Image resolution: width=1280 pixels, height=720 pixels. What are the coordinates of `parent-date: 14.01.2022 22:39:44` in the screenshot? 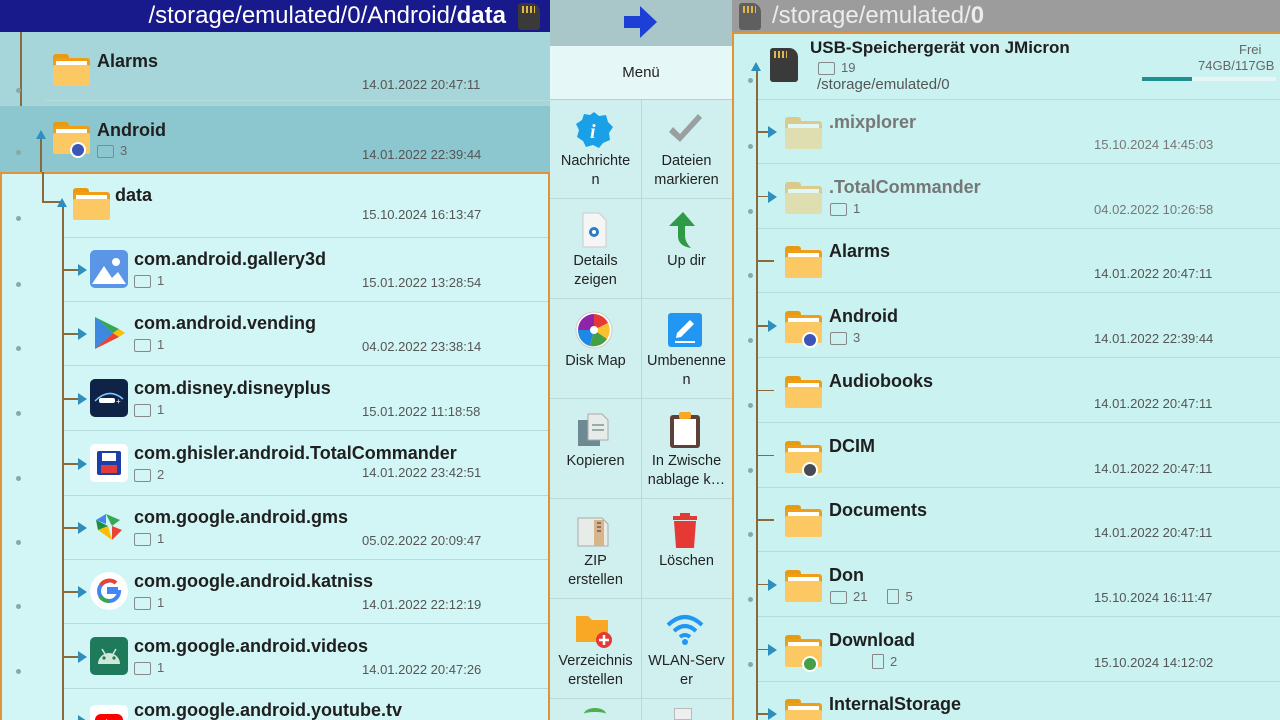 It's located at (422, 154).